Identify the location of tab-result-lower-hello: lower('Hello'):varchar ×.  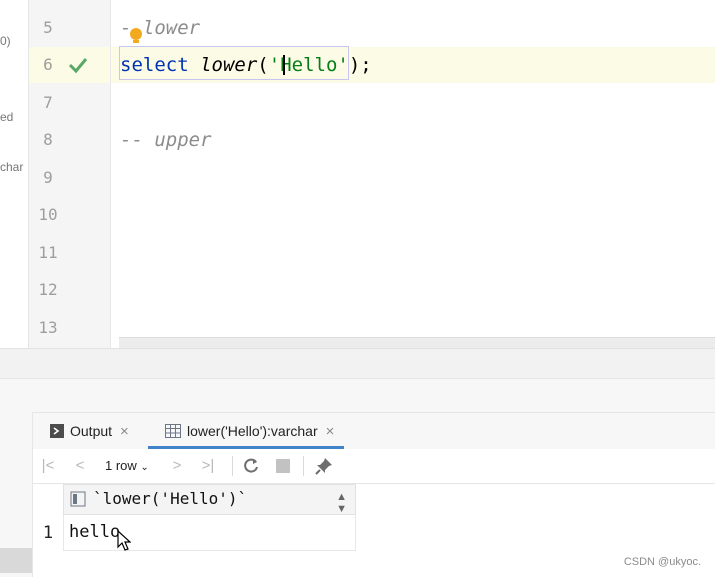
(246, 431).